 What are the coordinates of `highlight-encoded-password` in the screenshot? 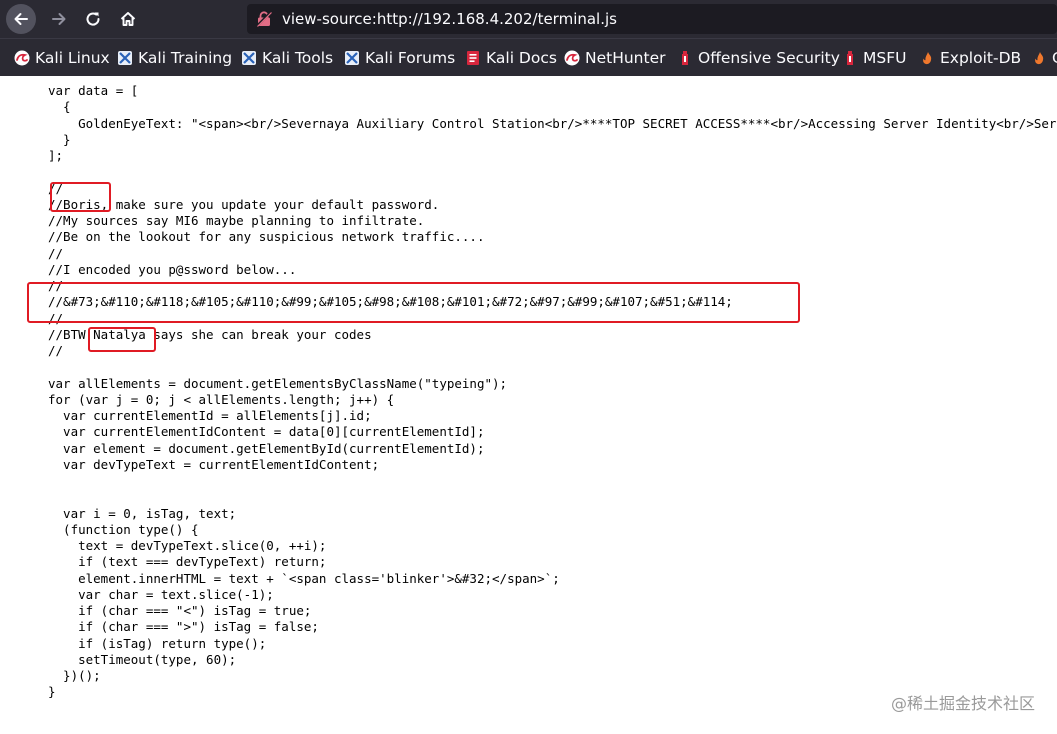 It's located at (413, 302).